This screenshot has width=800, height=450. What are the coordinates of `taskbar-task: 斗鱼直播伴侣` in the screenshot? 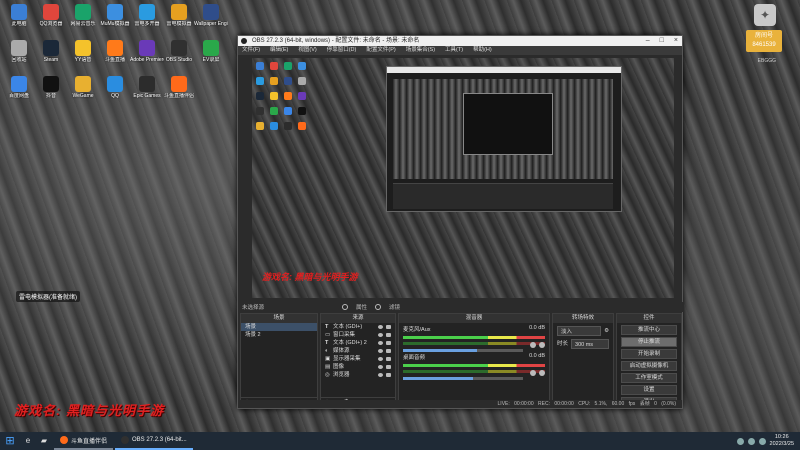 It's located at (84, 441).